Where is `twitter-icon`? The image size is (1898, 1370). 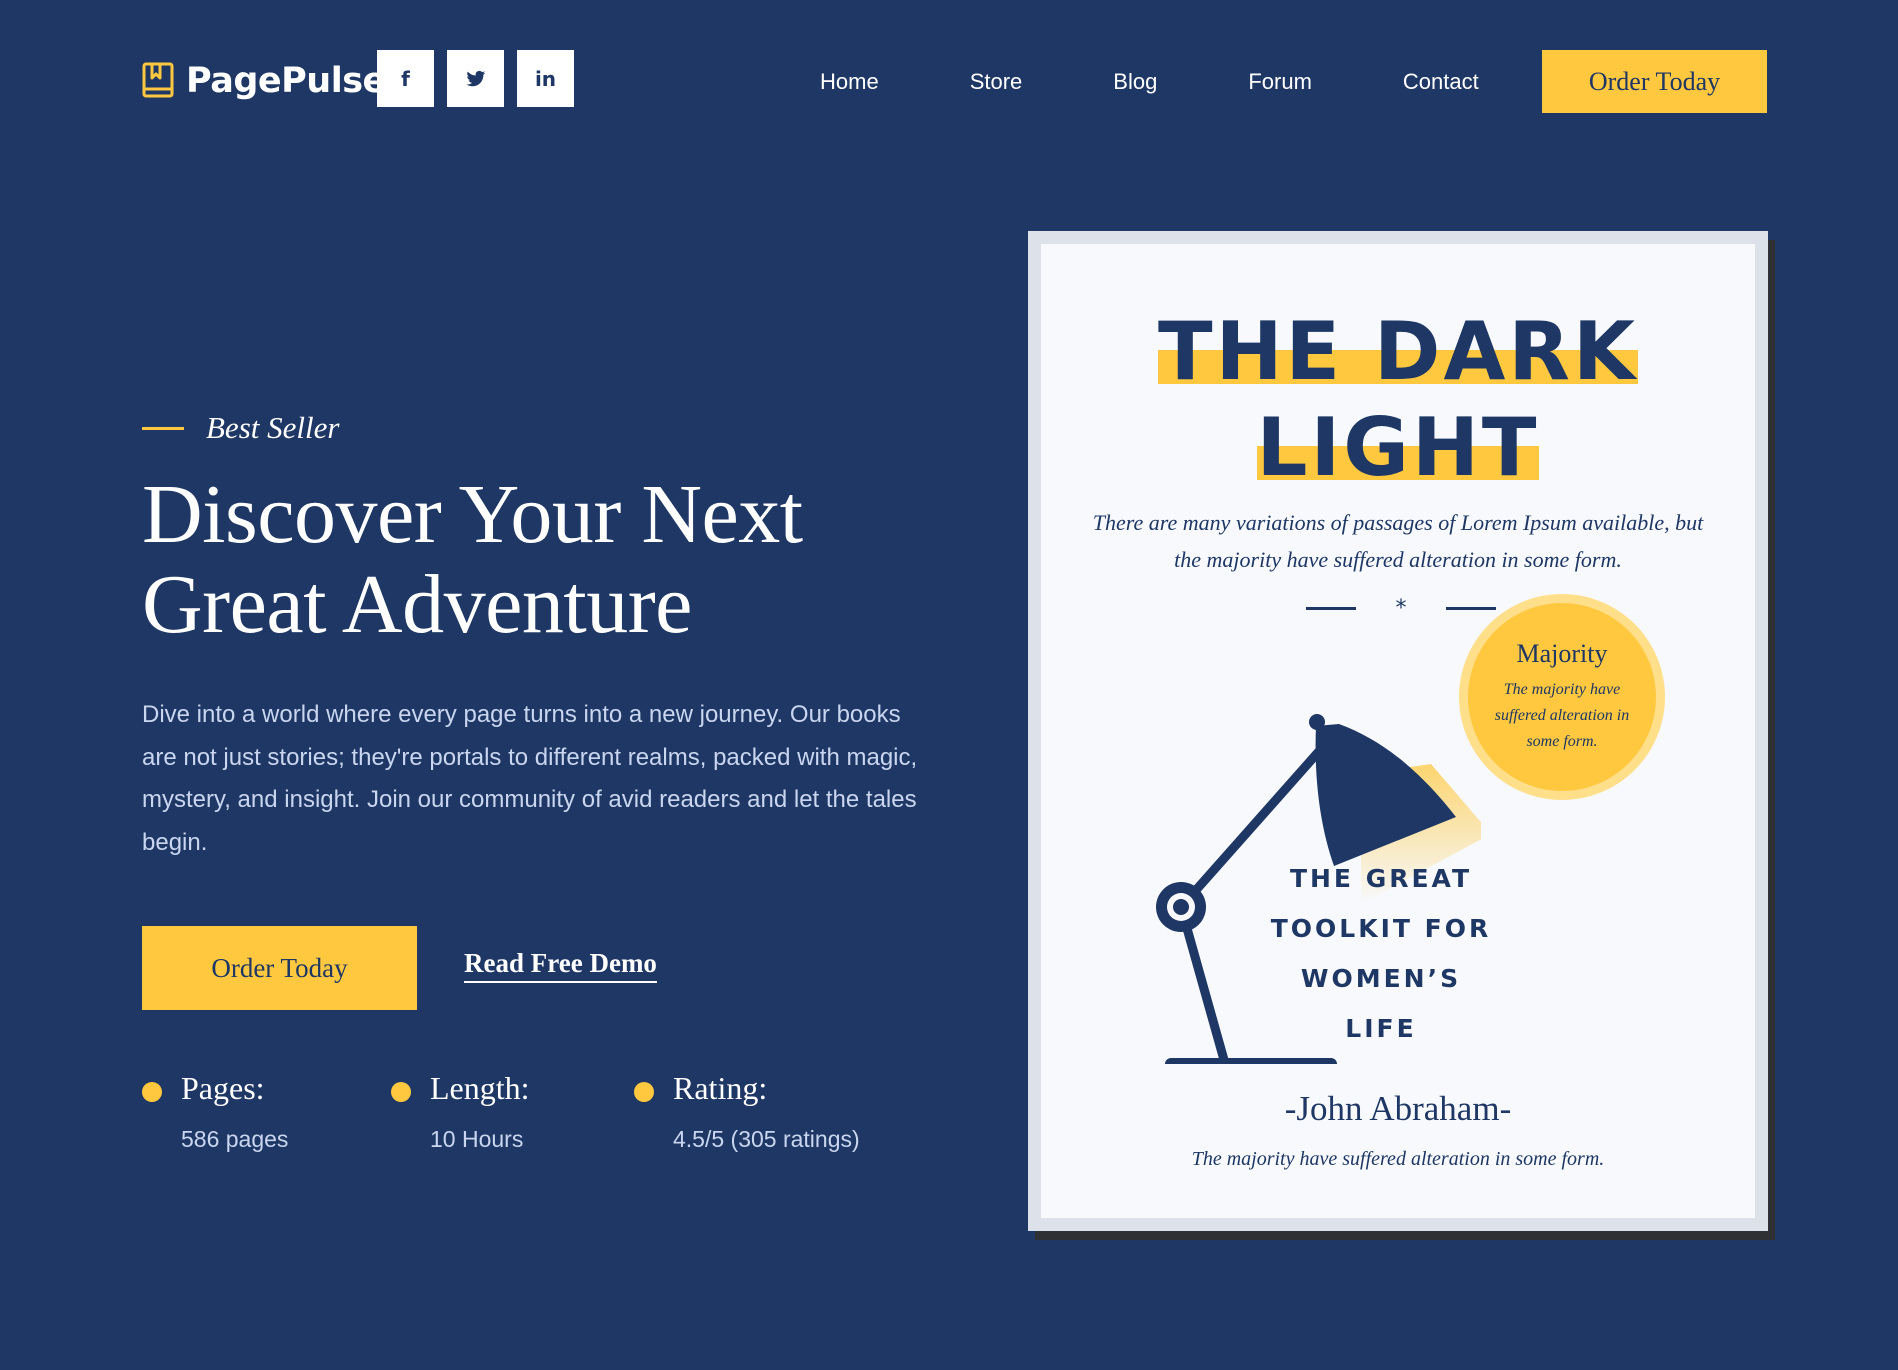
twitter-icon is located at coordinates (475, 78).